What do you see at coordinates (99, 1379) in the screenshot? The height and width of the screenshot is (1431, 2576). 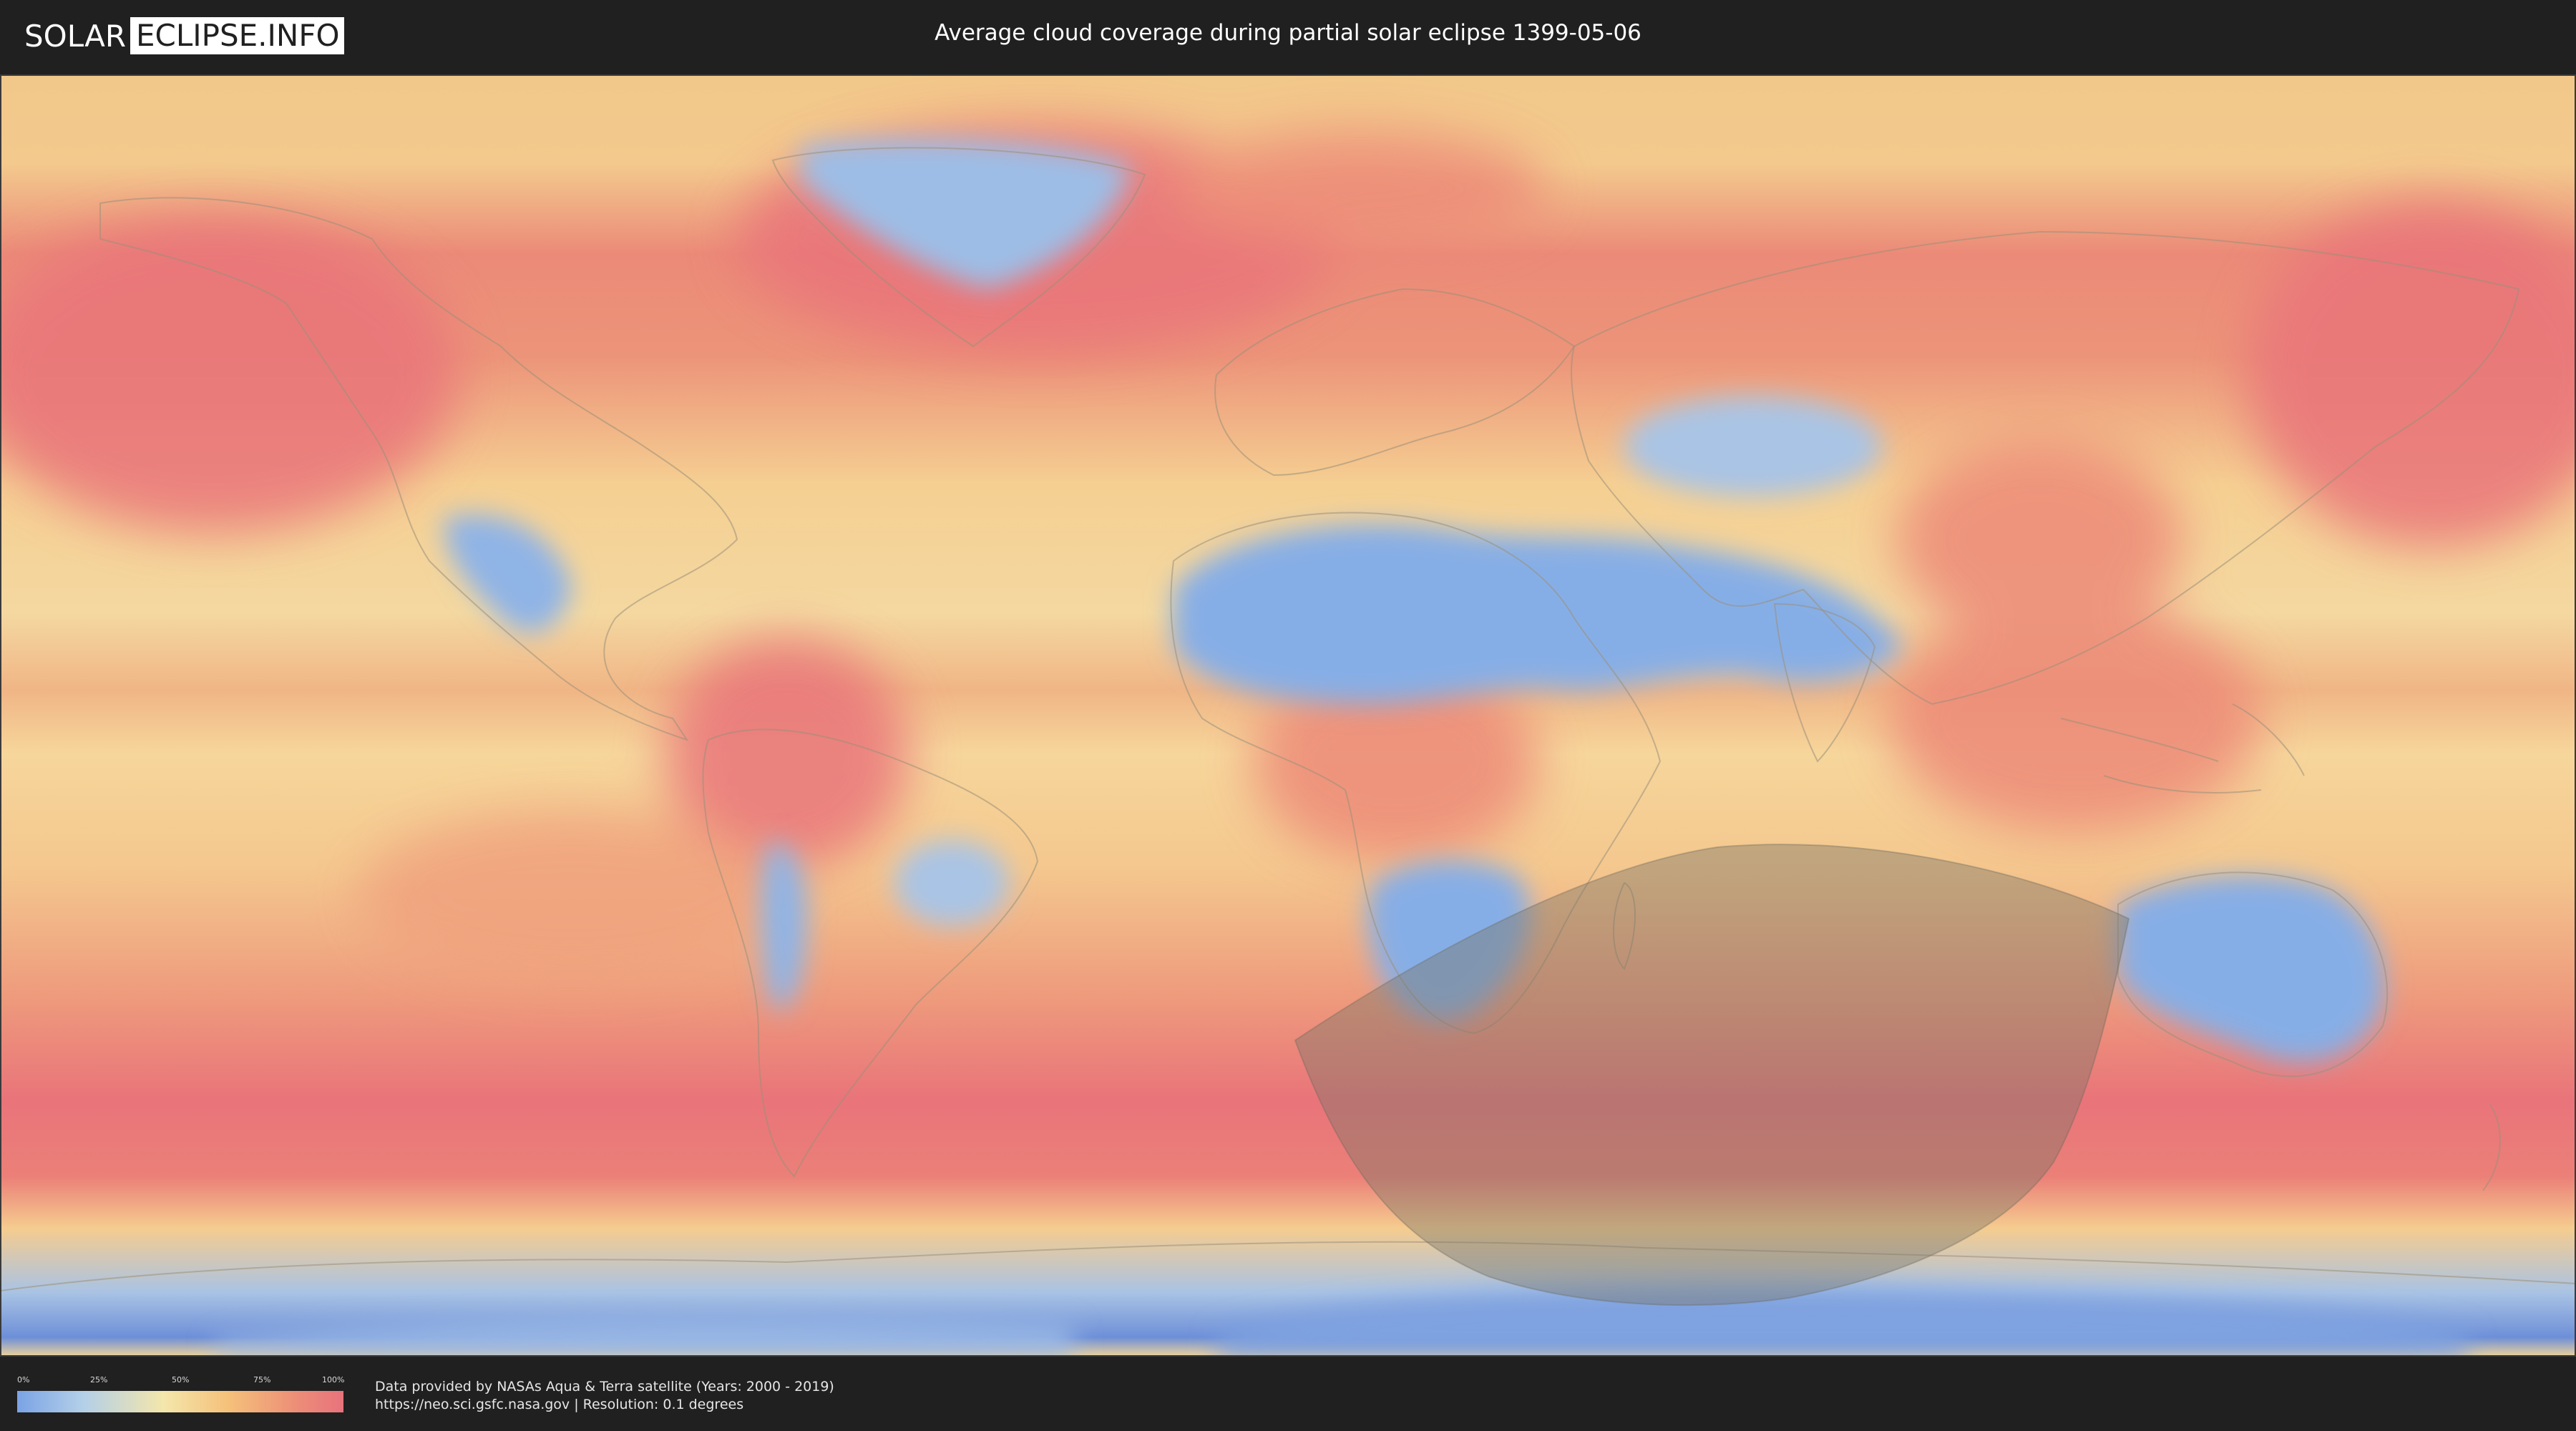 I see `legend-tick-25: 25%` at bounding box center [99, 1379].